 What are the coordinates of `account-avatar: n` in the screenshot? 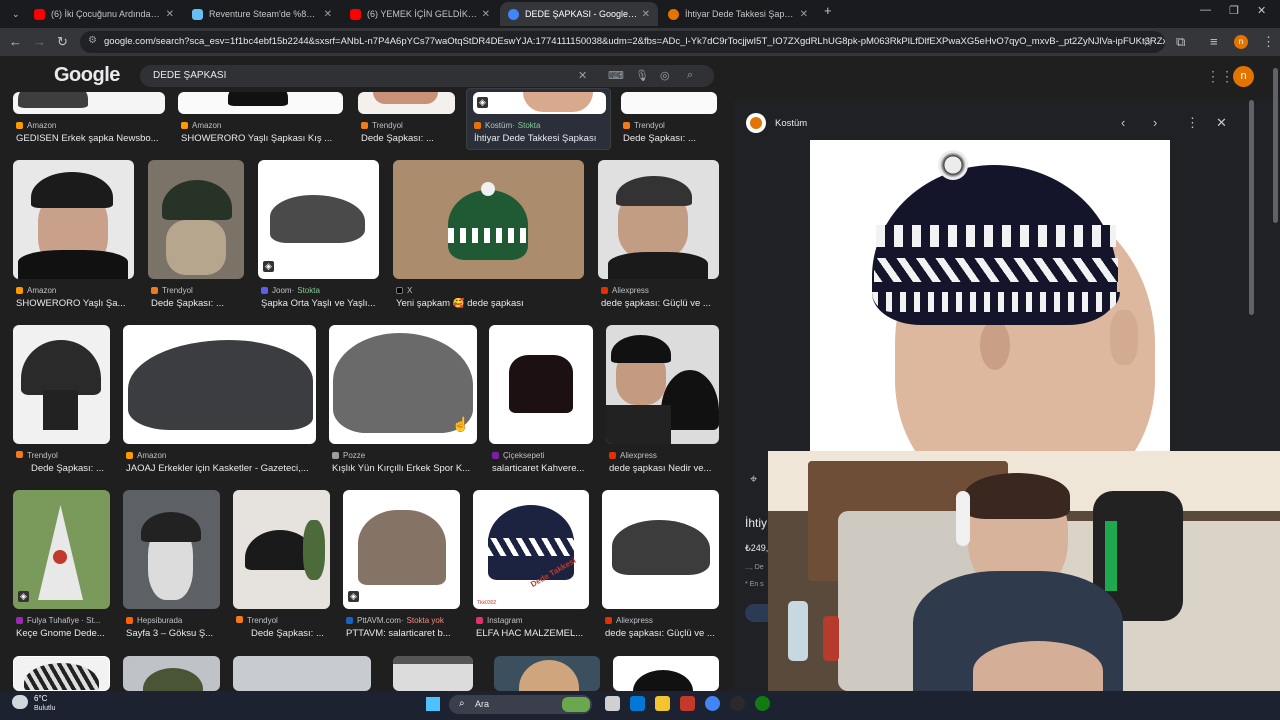 It's located at (1243, 76).